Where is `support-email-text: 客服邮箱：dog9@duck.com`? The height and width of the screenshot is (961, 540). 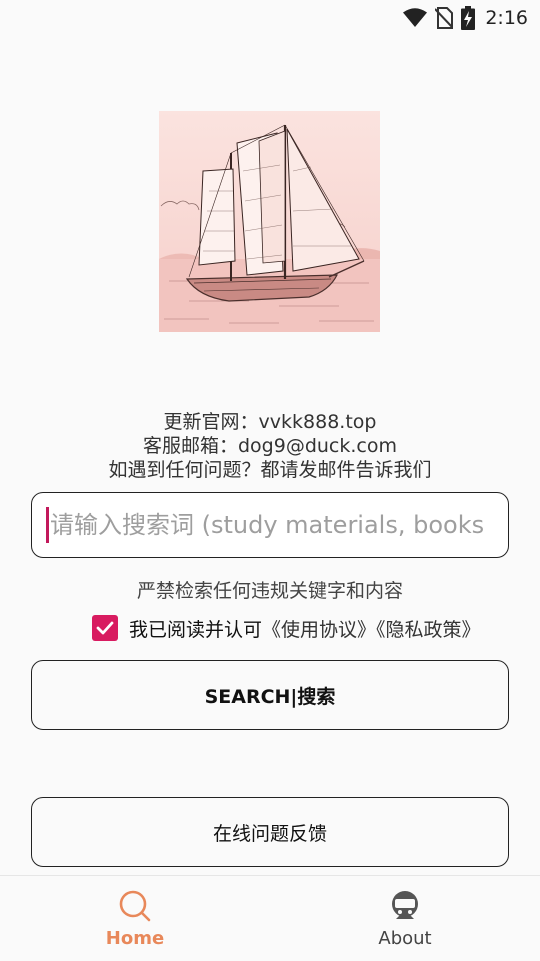
support-email-text: 客服邮箱：dog9@duck.com is located at coordinates (269, 446).